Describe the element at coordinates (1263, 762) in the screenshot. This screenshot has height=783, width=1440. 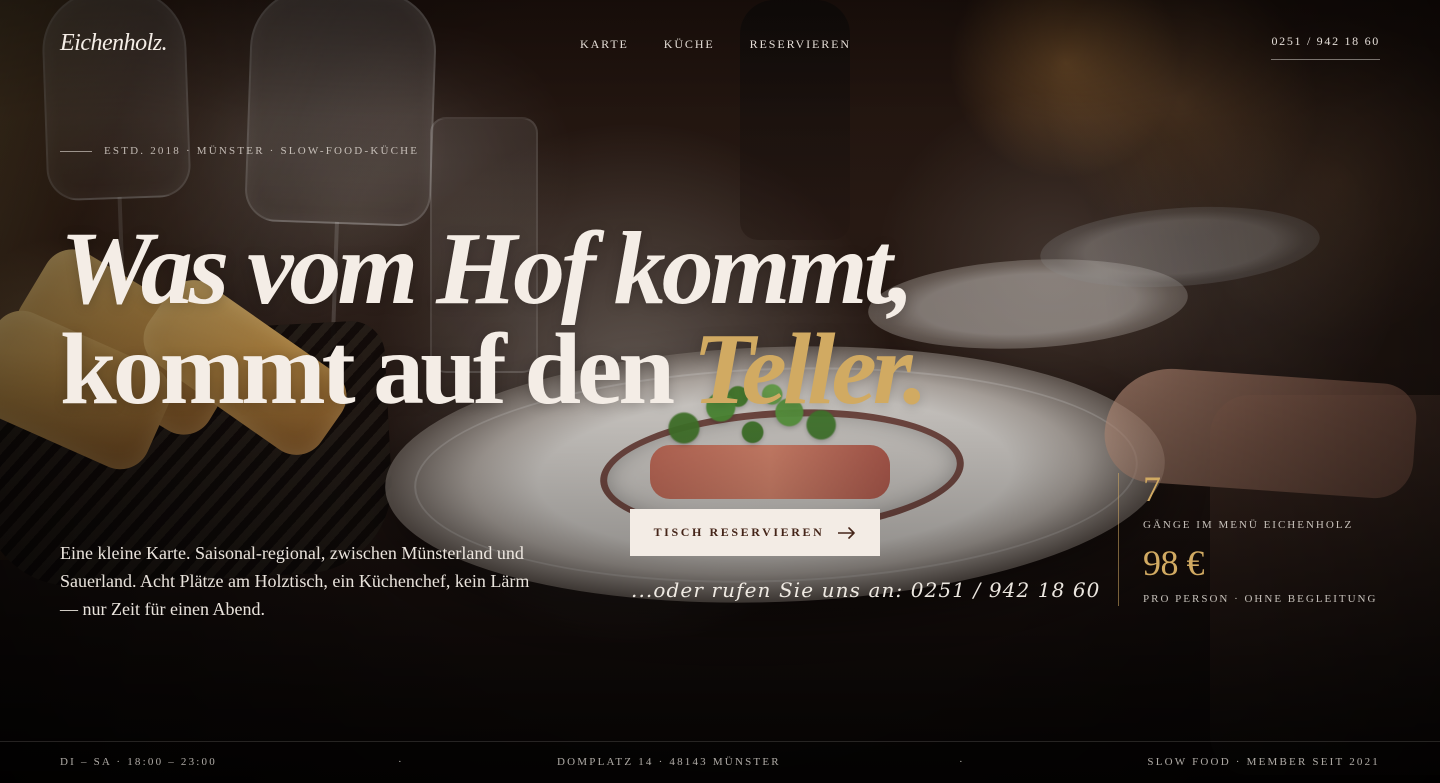
I see `slow-food-membership: SLOW FOOD · MEMBER SEIT 2021` at that location.